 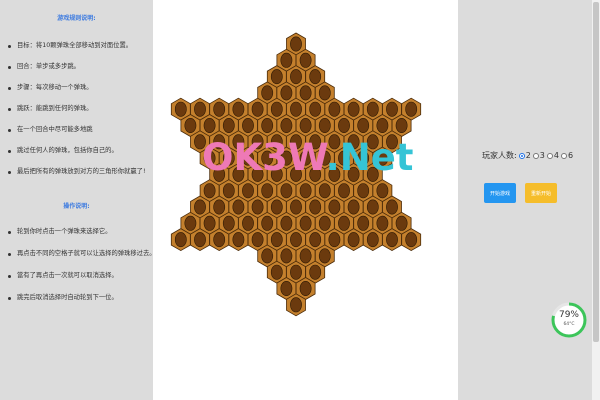 What do you see at coordinates (568, 315) in the screenshot?
I see `gauge-percent: 79%` at bounding box center [568, 315].